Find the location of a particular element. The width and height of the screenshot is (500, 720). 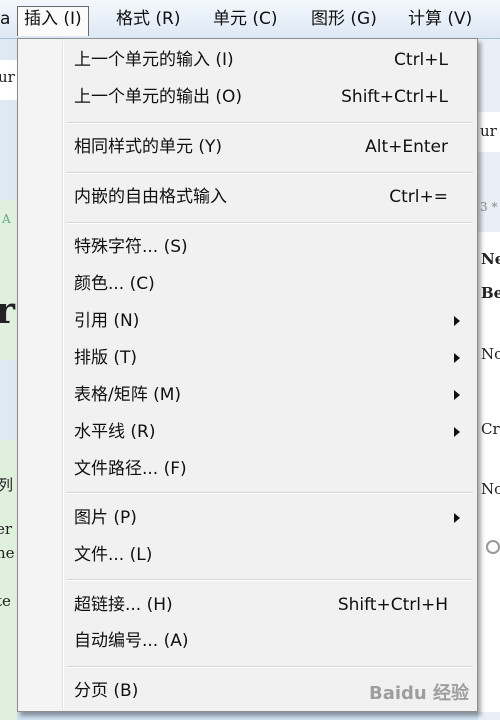

menu-item-file-path: 文件路径... (F) is located at coordinates (247, 469).